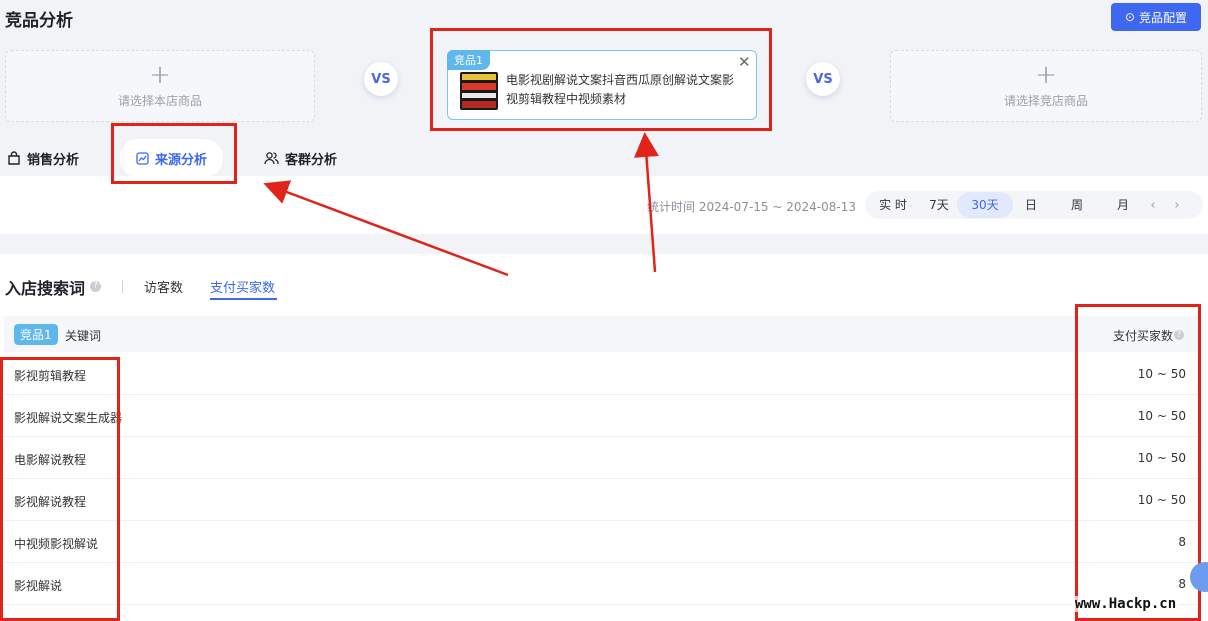 This screenshot has width=1208, height=621. I want to click on watermark: www.Hackp.cn, so click(1126, 604).